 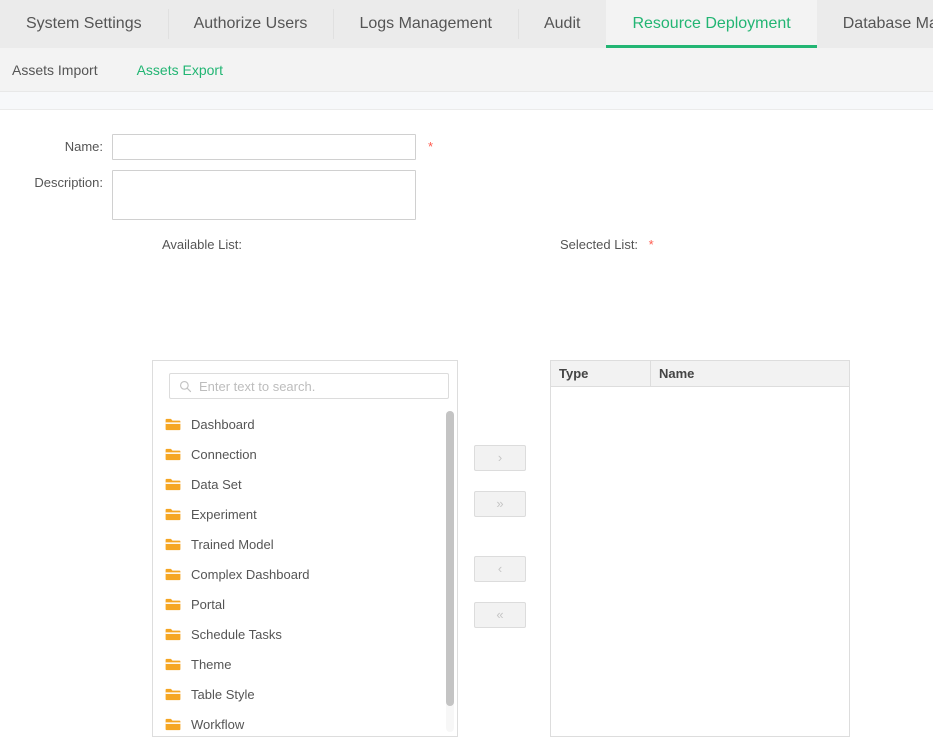 What do you see at coordinates (450, 558) in the screenshot?
I see `scrollbar-thumb` at bounding box center [450, 558].